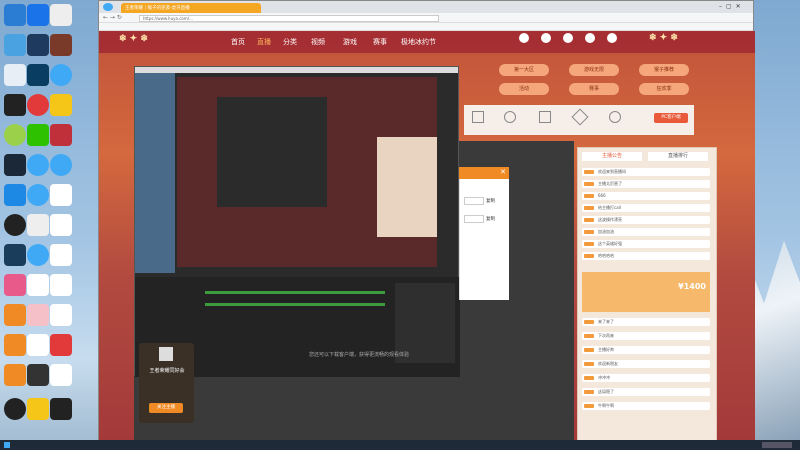  I want to click on gift-amount: ¥1400, so click(692, 286).